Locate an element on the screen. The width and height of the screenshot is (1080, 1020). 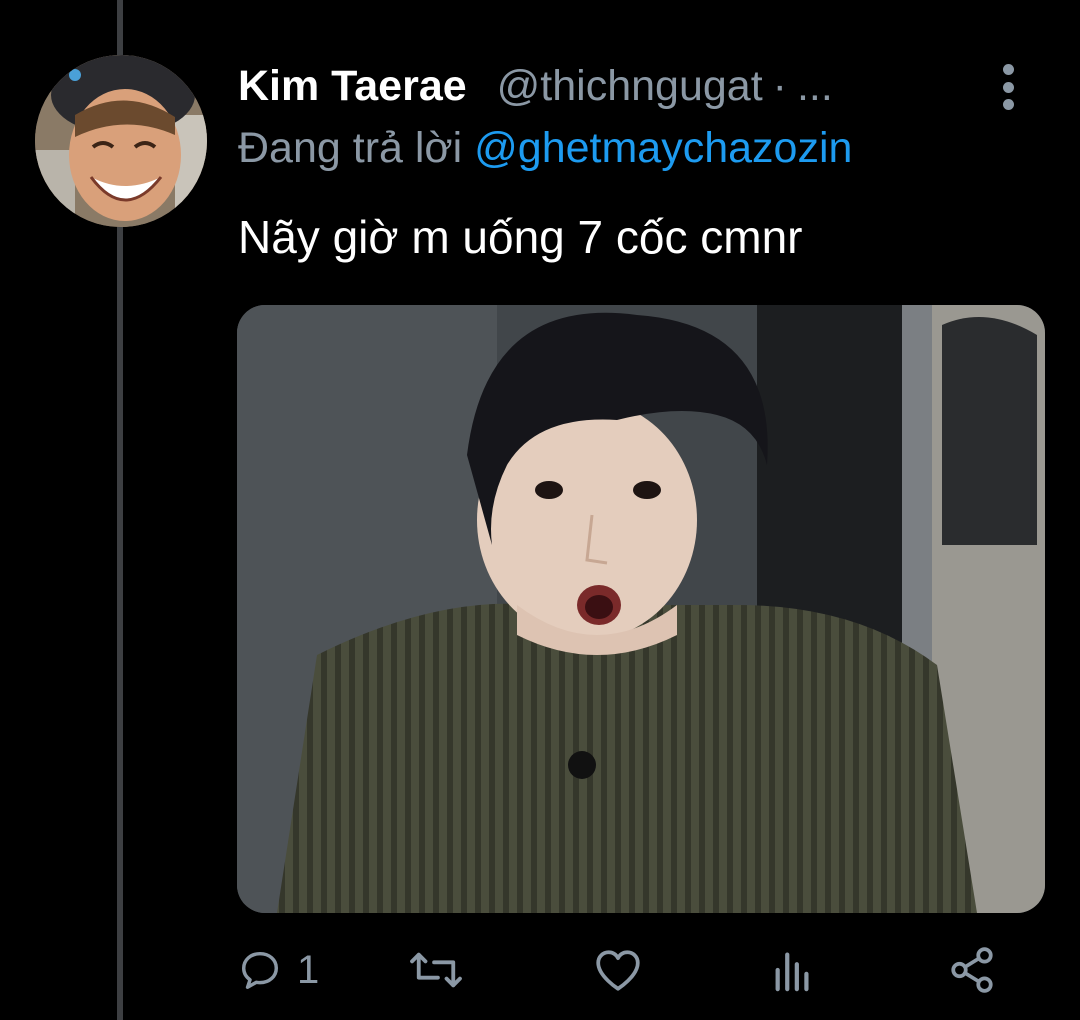
avatar is located at coordinates (121, 141).